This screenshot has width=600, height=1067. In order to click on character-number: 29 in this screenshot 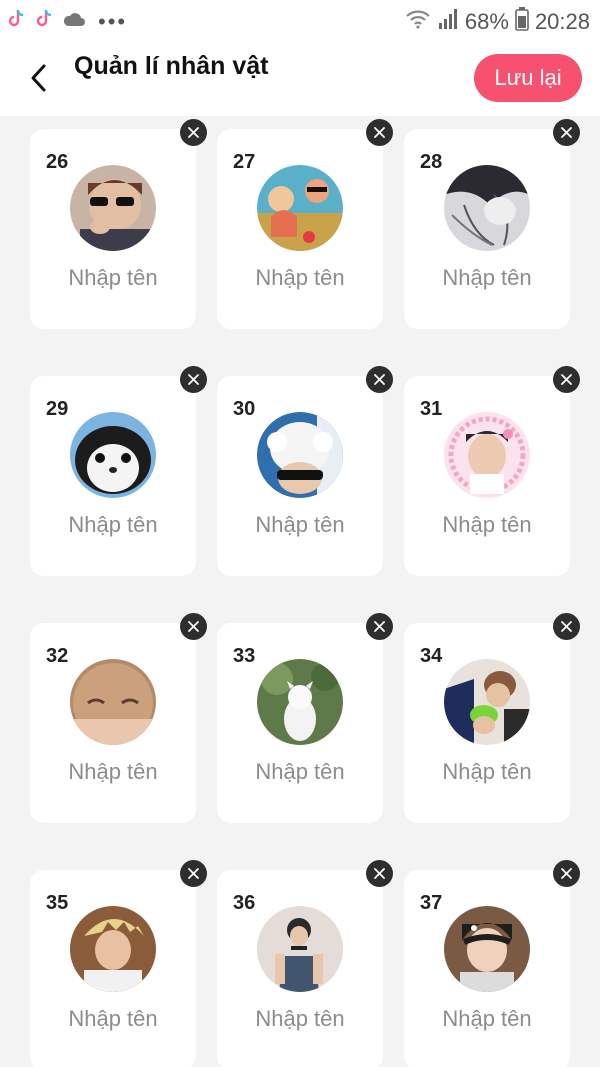, I will do `click(57, 409)`.